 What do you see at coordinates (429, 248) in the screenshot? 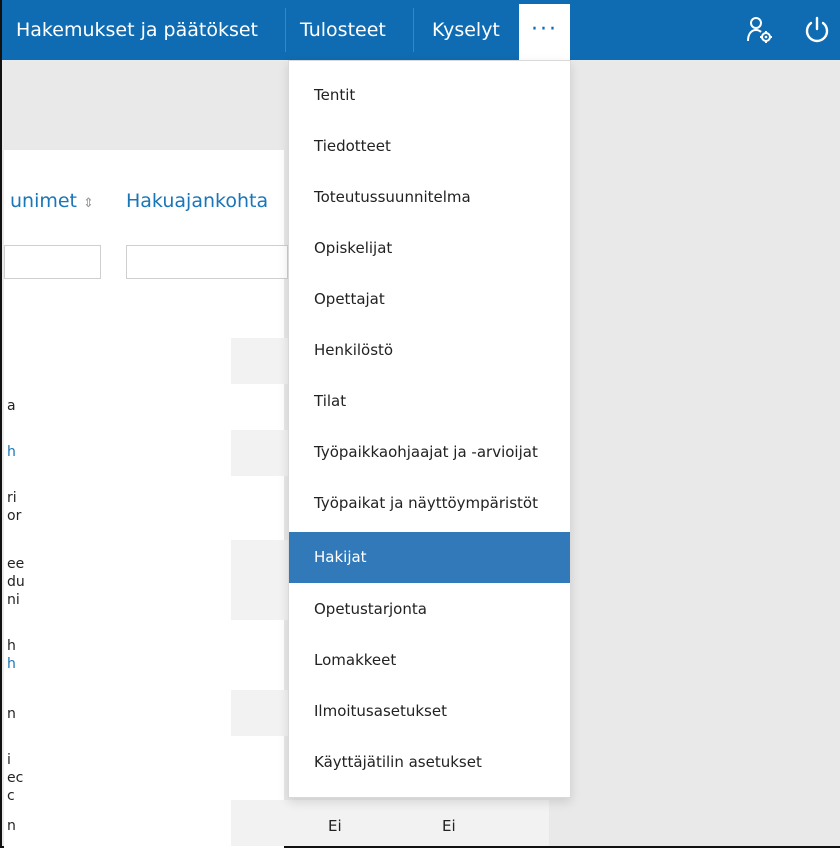
I see `menu-item-opiskelijat: Opiskelijat` at bounding box center [429, 248].